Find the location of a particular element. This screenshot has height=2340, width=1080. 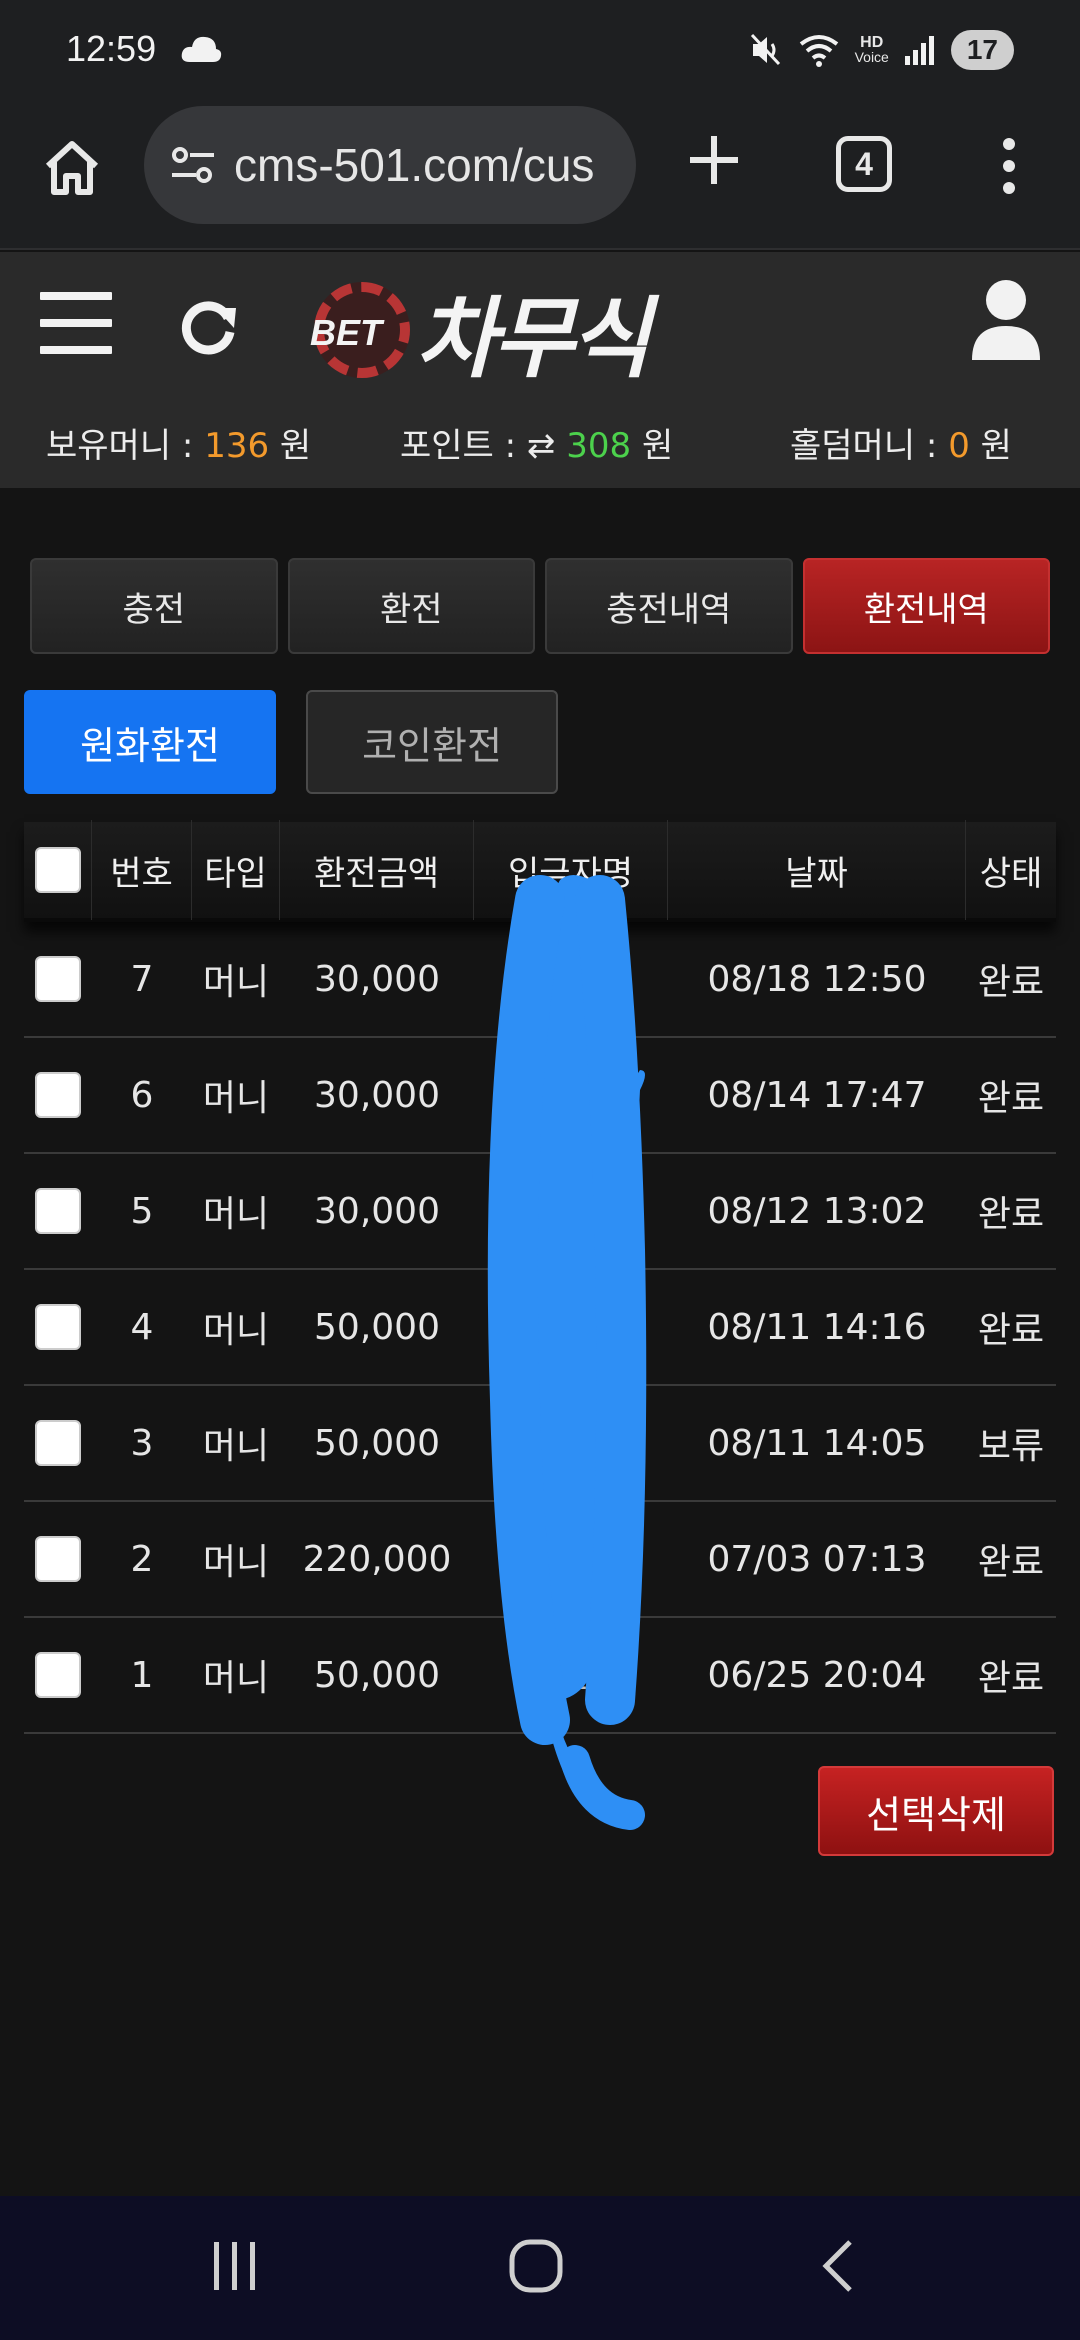

cell-number: 1 is located at coordinates (142, 1675).